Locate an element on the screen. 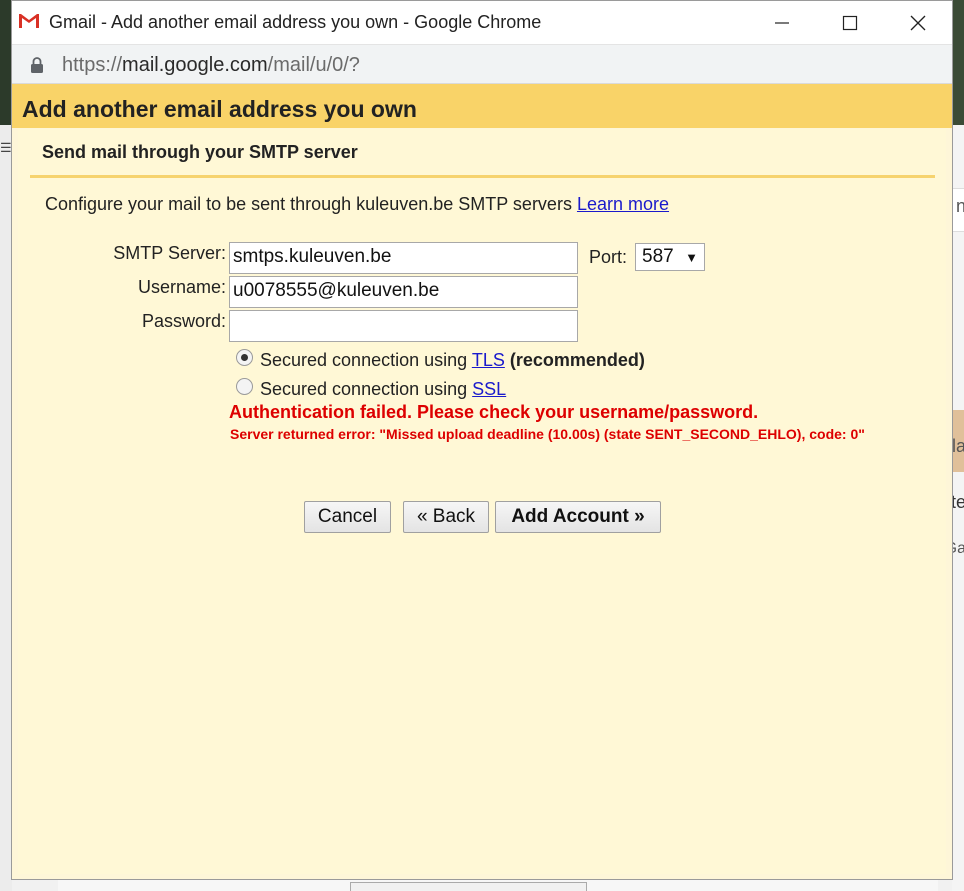  close-button is located at coordinates (918, 22).